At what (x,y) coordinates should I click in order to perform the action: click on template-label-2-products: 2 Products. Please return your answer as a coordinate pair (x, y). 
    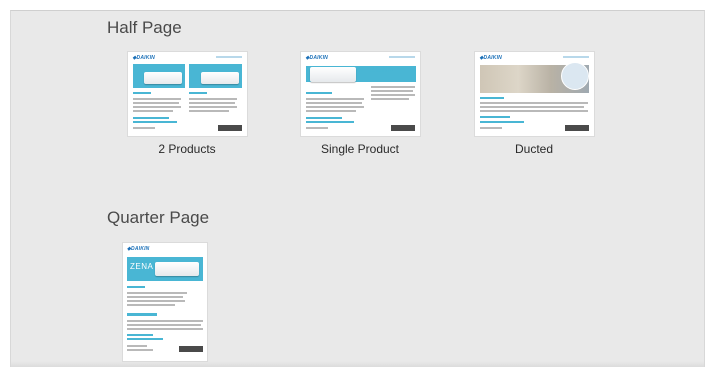
    Looking at the image, I should click on (187, 149).